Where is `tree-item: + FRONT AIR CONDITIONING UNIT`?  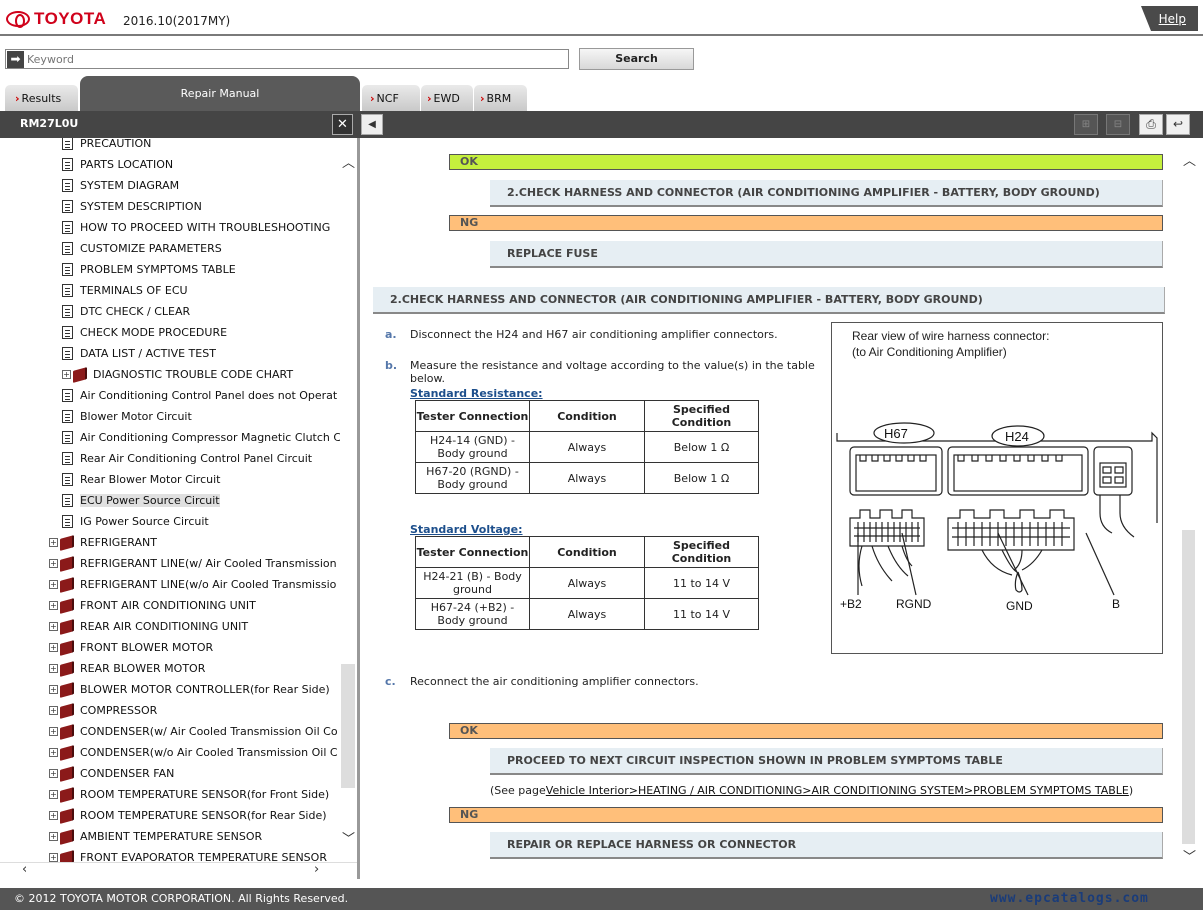 tree-item: + FRONT AIR CONDITIONING UNIT is located at coordinates (152, 605).